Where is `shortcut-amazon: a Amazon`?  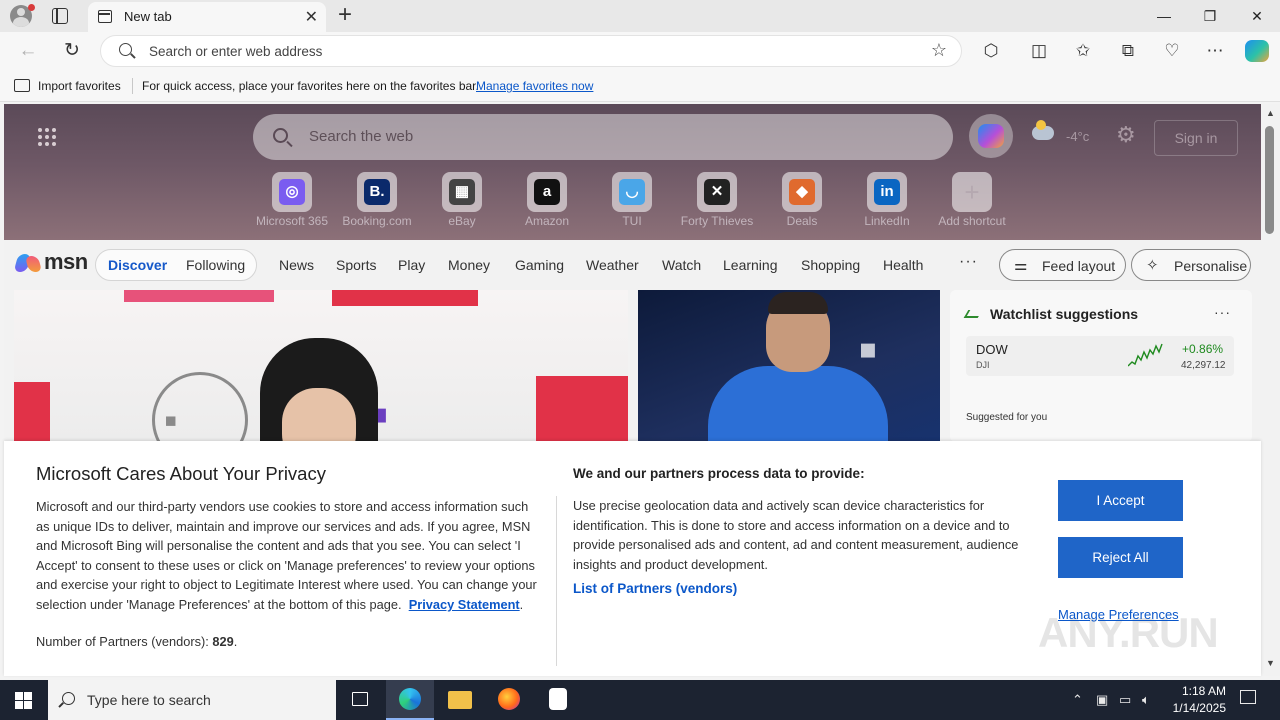 shortcut-amazon: a Amazon is located at coordinates (547, 202).